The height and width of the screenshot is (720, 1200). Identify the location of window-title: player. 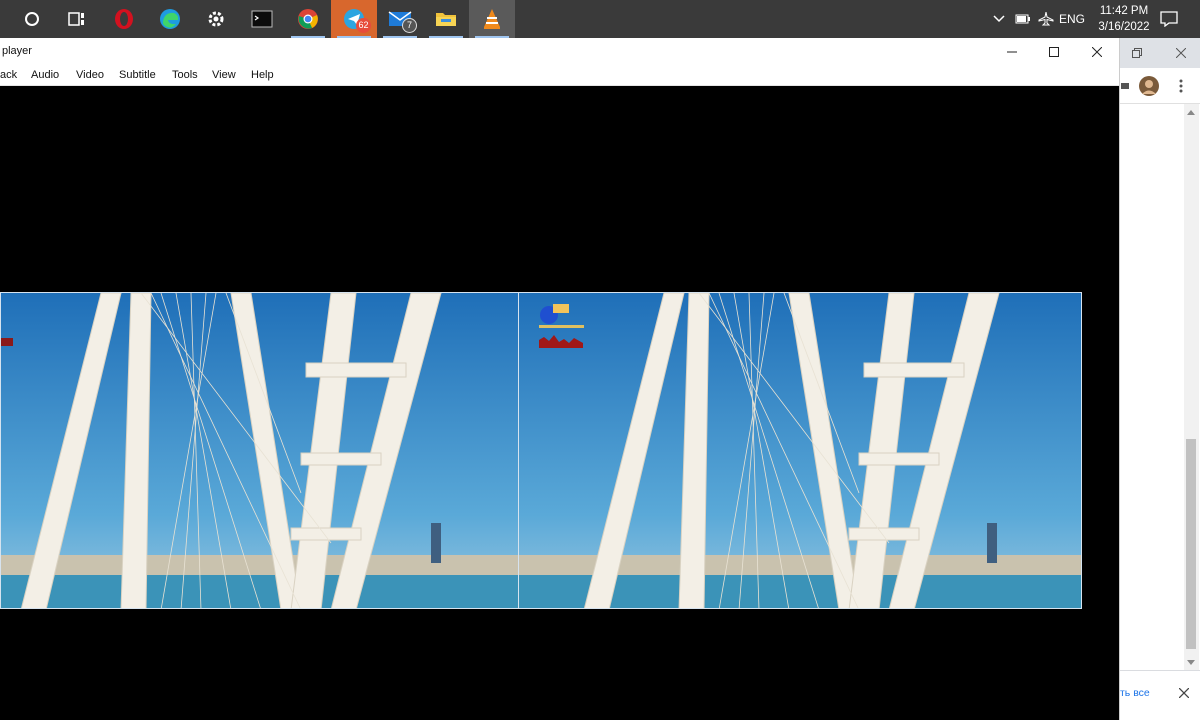
(17, 51).